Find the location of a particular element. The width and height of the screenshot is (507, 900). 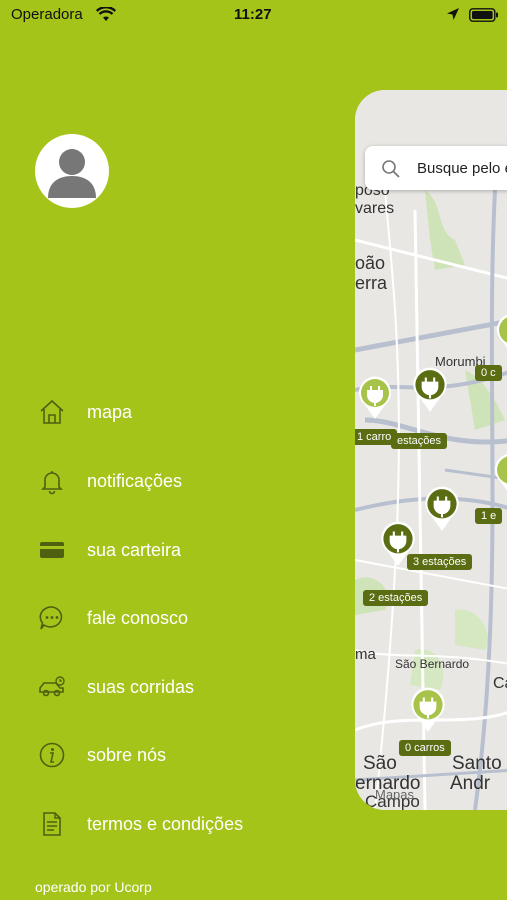

map-label: Santo is located at coordinates (477, 763).